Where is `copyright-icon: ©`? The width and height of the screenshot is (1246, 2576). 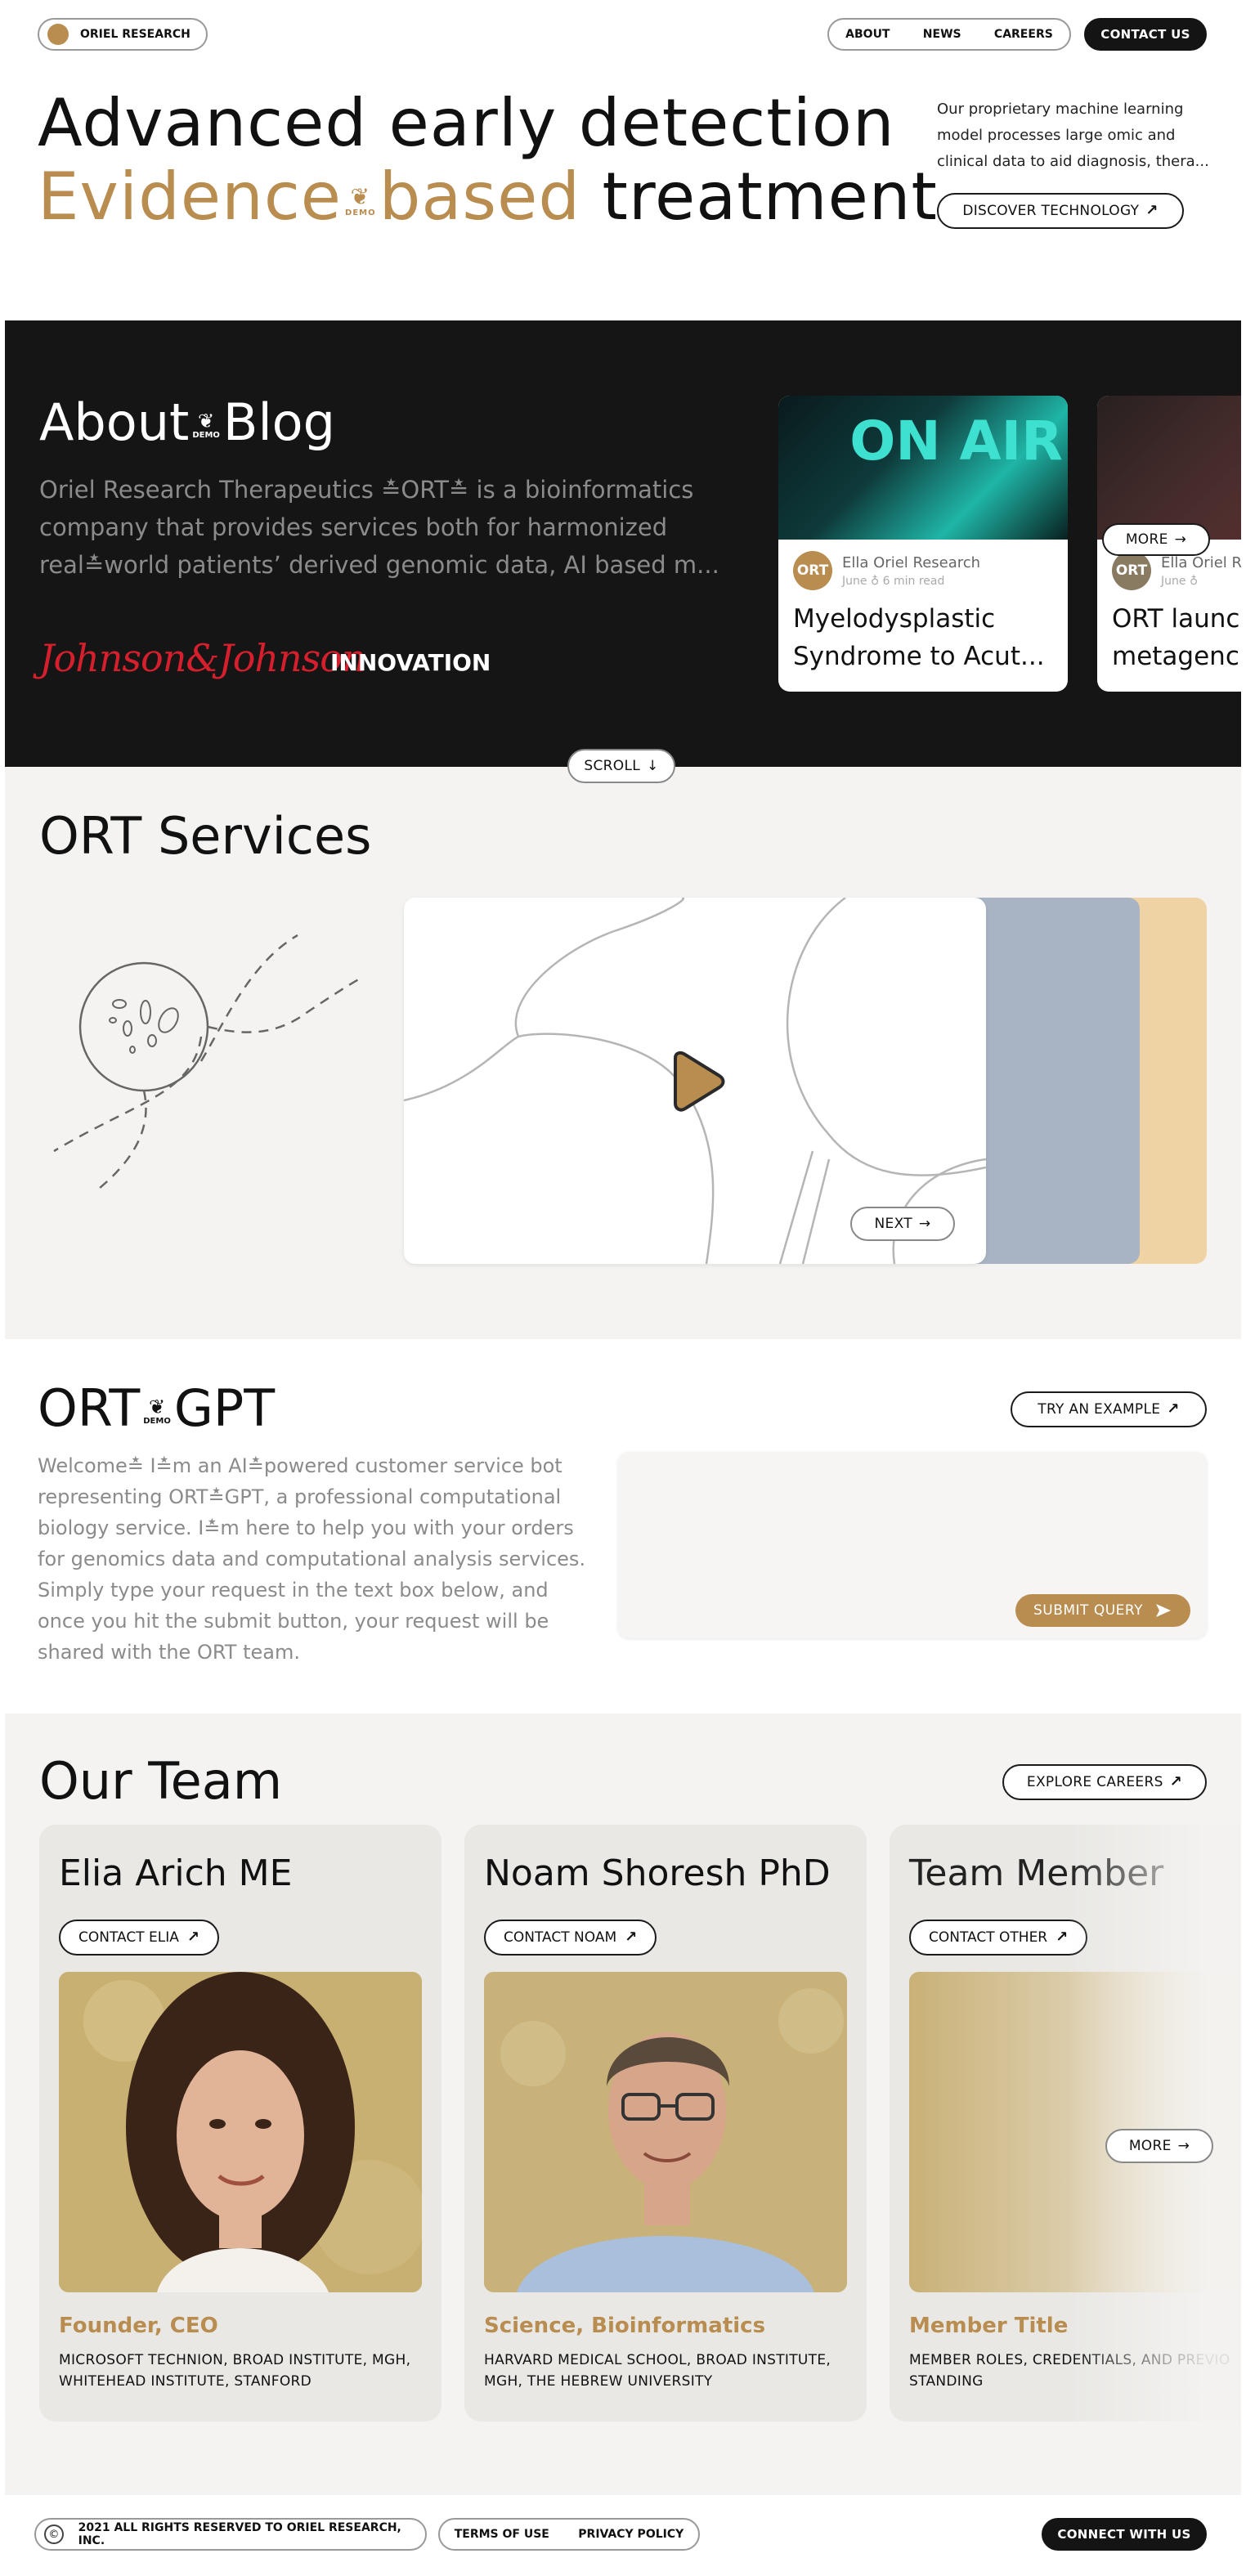
copyright-icon: © is located at coordinates (54, 2534).